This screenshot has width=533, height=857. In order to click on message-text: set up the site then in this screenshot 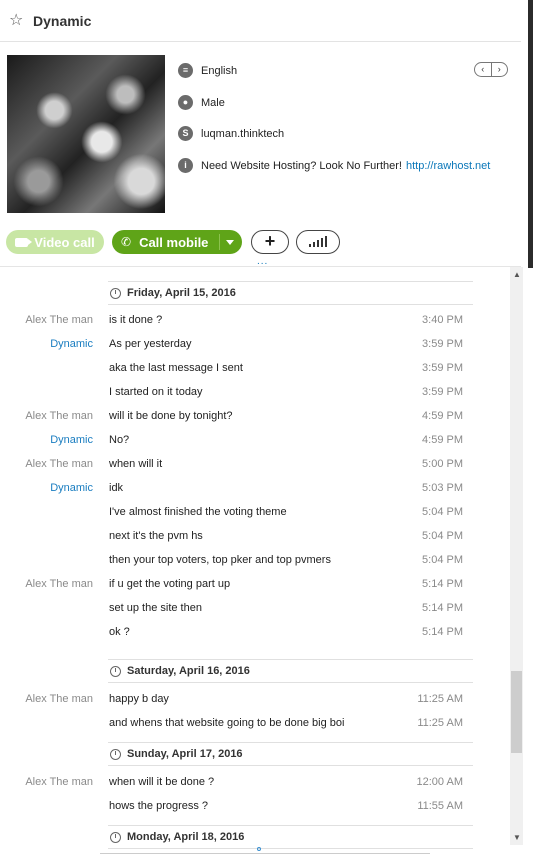, I will do `click(155, 608)`.